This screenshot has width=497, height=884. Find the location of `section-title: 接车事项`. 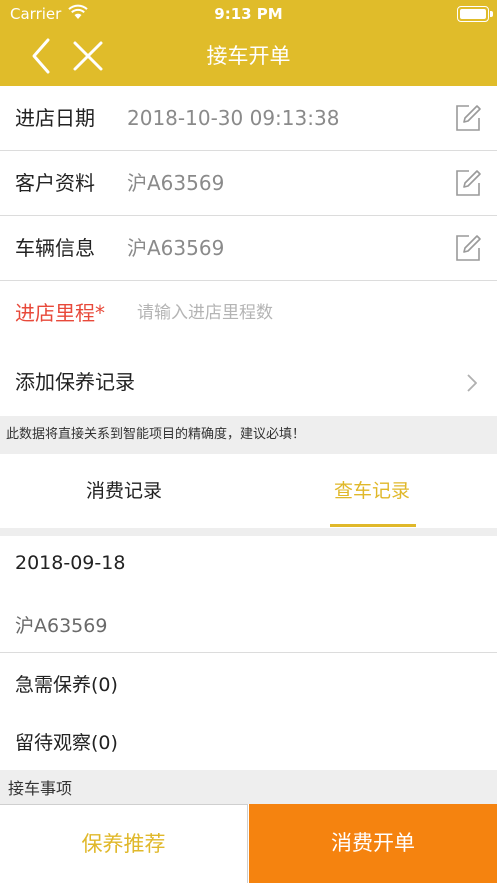

section-title: 接车事项 is located at coordinates (248, 787).